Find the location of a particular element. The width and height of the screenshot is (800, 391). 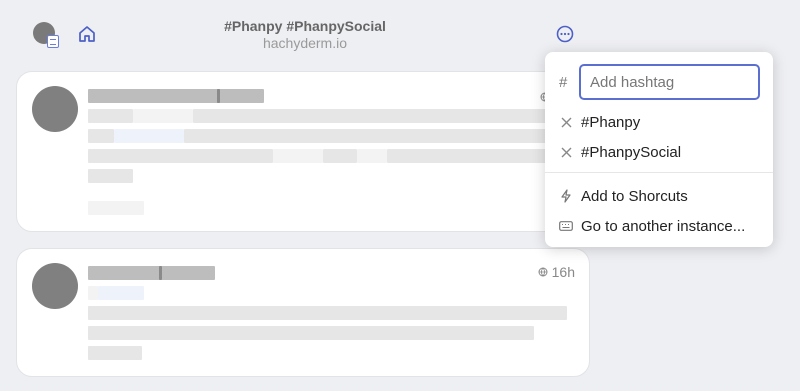

more-icon is located at coordinates (565, 34).